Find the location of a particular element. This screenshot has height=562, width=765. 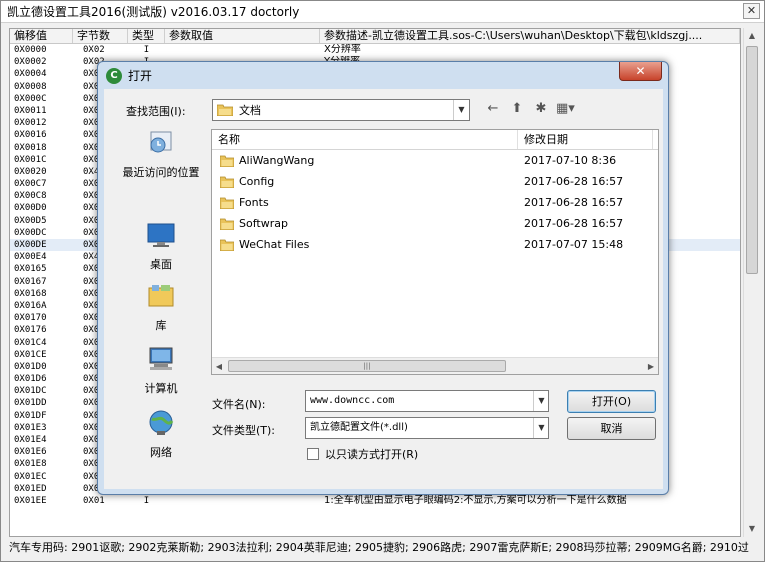

place-libraries: 库 is located at coordinates (161, 307).